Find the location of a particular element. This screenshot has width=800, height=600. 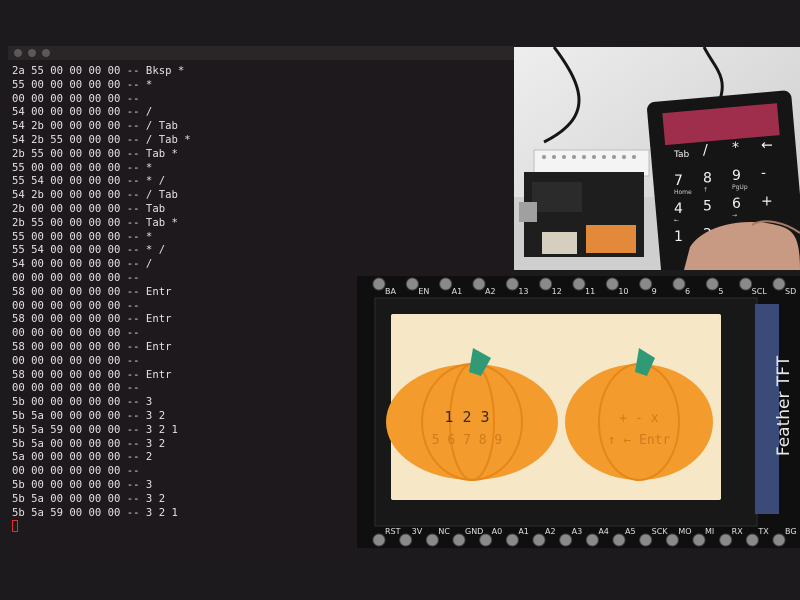

header-pin-label: A4 is located at coordinates (603, 531).